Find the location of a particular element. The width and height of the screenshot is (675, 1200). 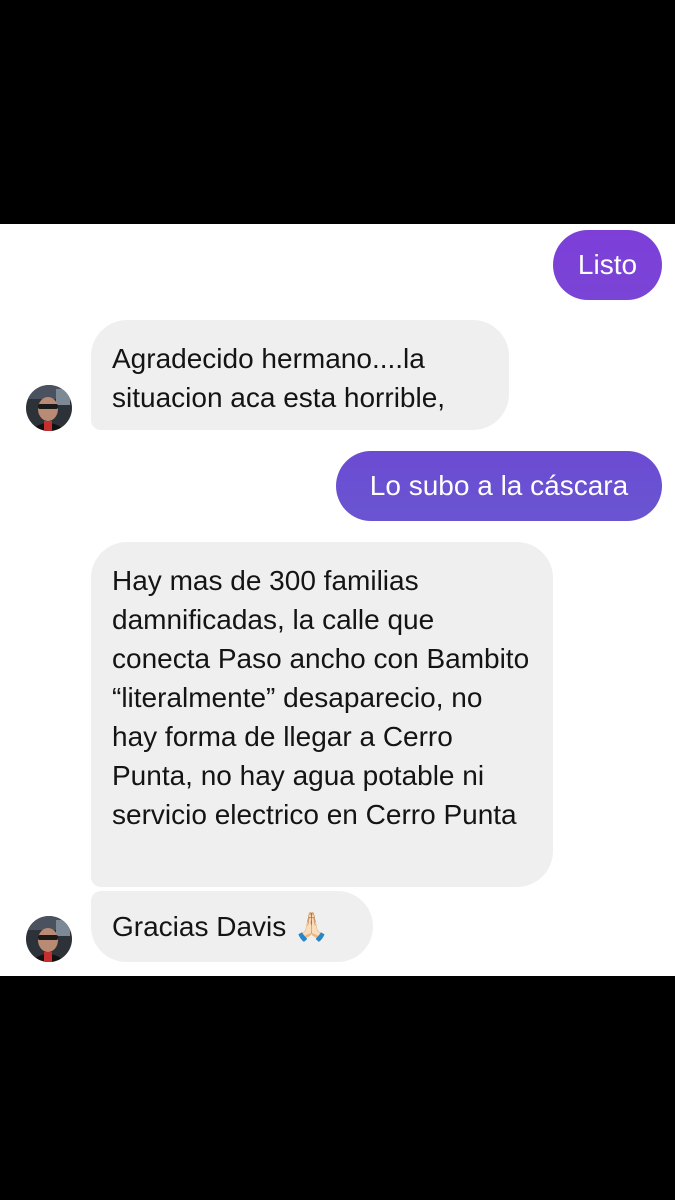

message-bubble-incoming: Gracias Davis 🙏🏻 is located at coordinates (232, 926).